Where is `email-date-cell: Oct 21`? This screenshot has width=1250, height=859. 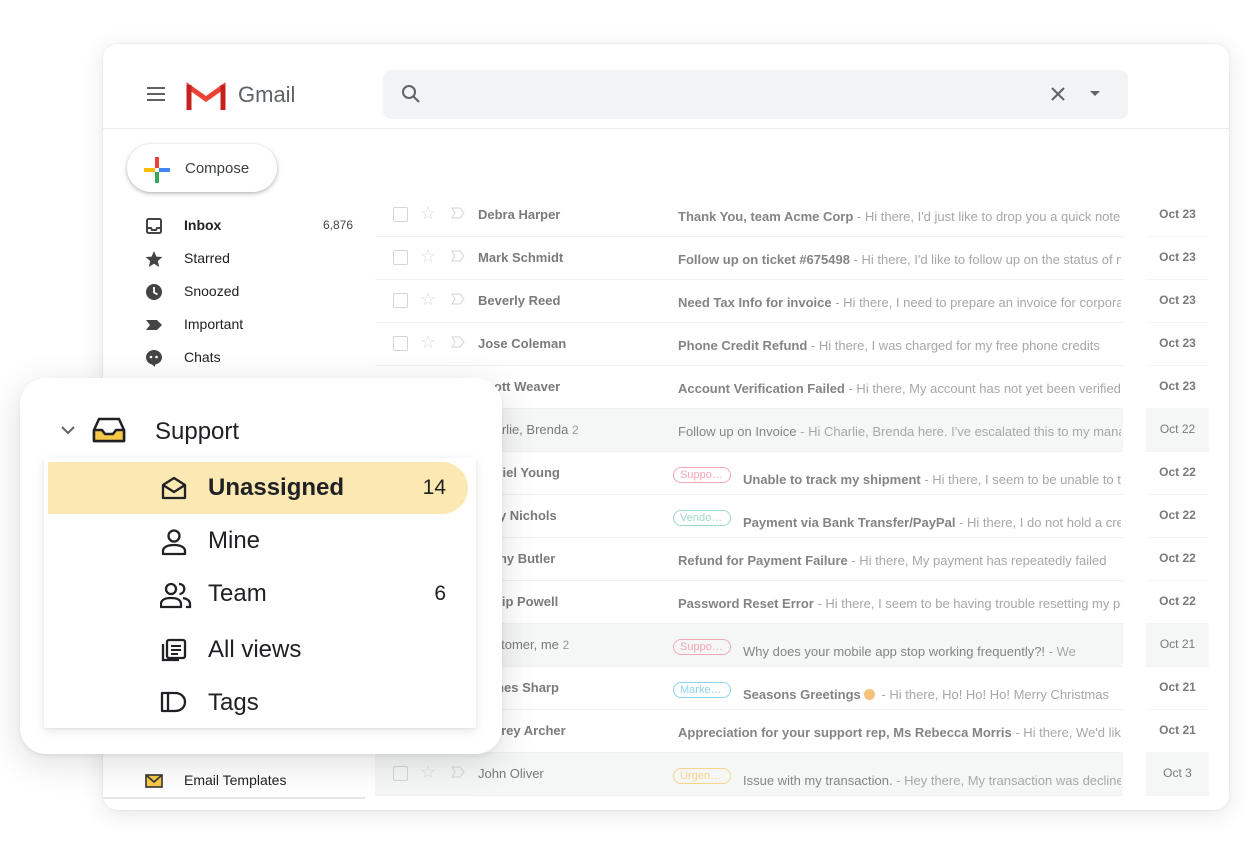
email-date-cell: Oct 21 is located at coordinates (1177, 688).